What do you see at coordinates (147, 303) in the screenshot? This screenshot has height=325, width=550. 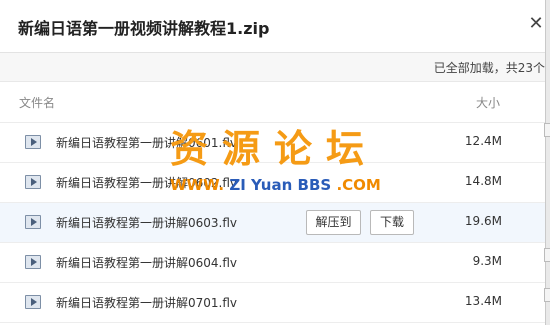 I see `file-name: 新编日语教程第一册讲解0701.flv` at bounding box center [147, 303].